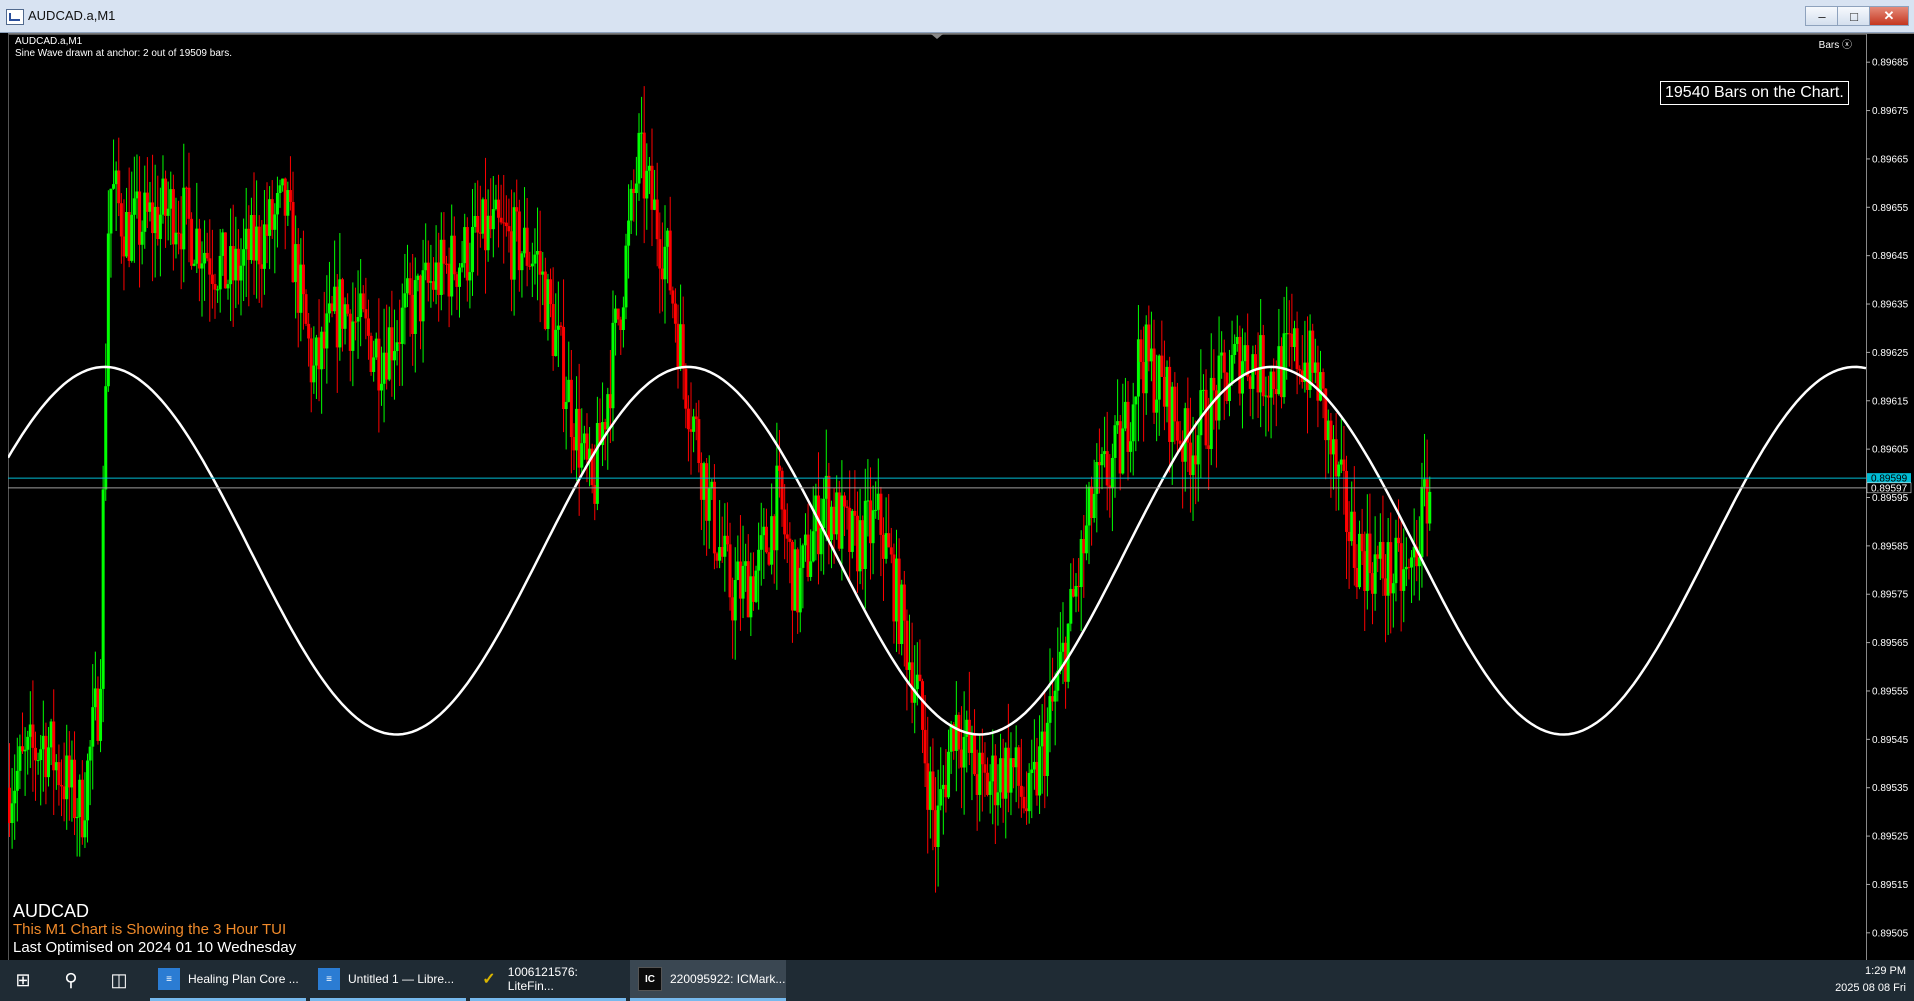  Describe the element at coordinates (1870, 980) in the screenshot. I see `system-clock: 1:29 PM 2025 08 08 Fri` at that location.